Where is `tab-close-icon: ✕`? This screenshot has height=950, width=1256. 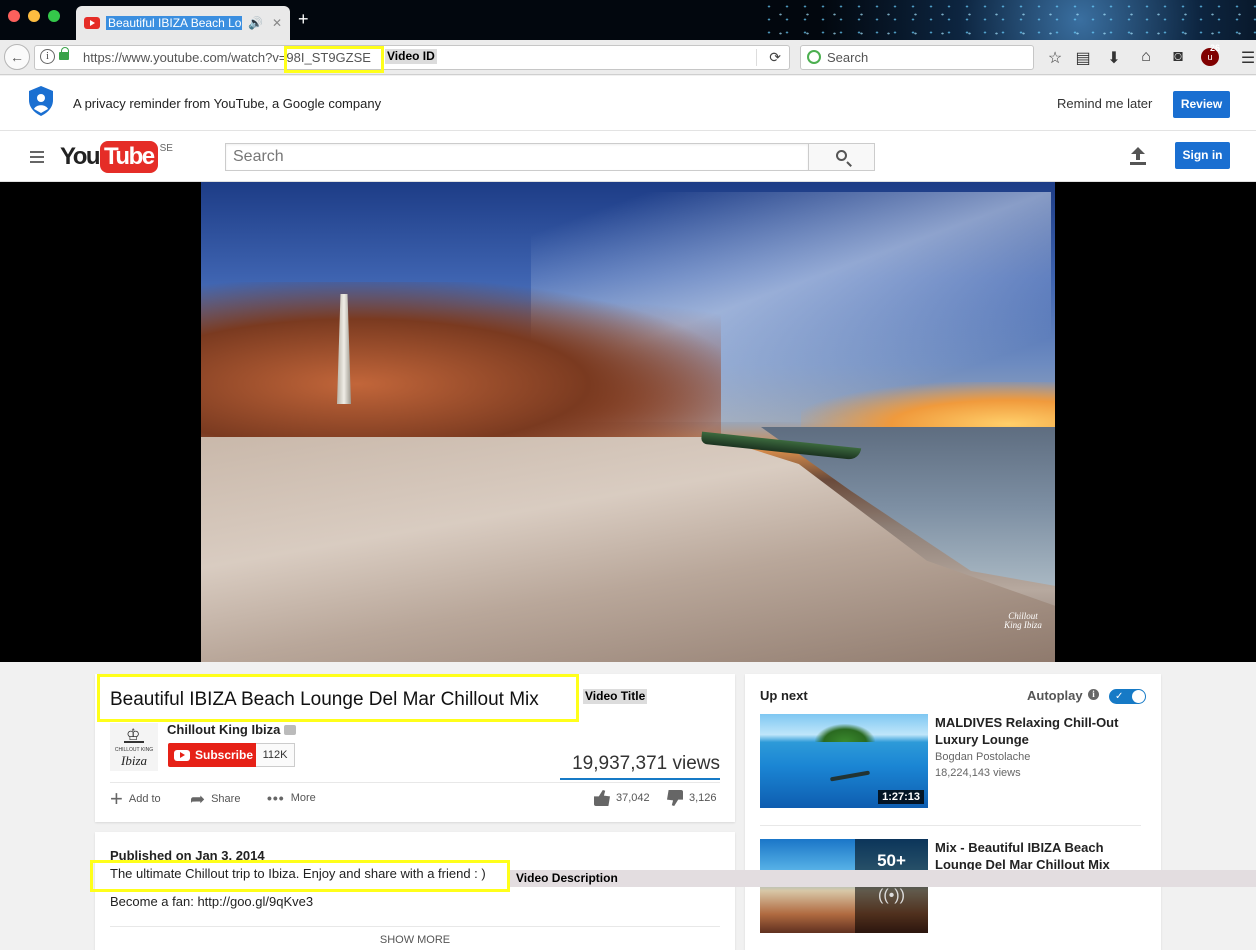
tab-close-icon: ✕ is located at coordinates (277, 23).